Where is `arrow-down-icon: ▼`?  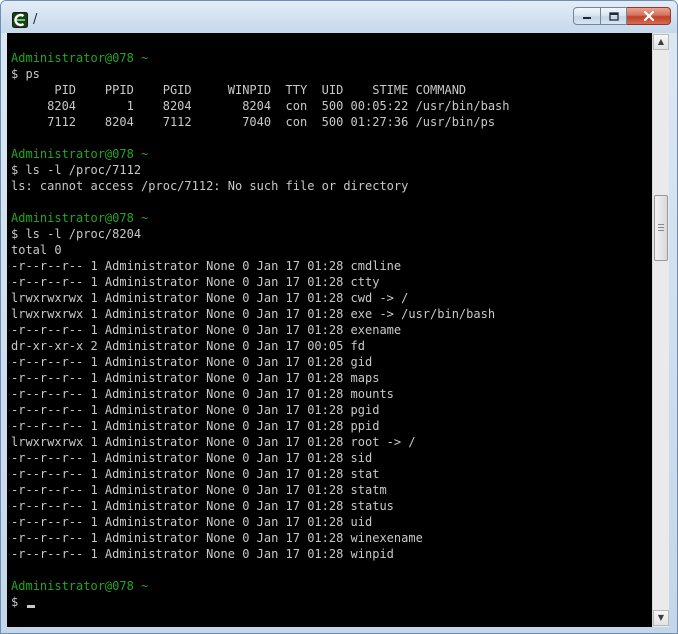
arrow-down-icon: ▼ is located at coordinates (661, 617).